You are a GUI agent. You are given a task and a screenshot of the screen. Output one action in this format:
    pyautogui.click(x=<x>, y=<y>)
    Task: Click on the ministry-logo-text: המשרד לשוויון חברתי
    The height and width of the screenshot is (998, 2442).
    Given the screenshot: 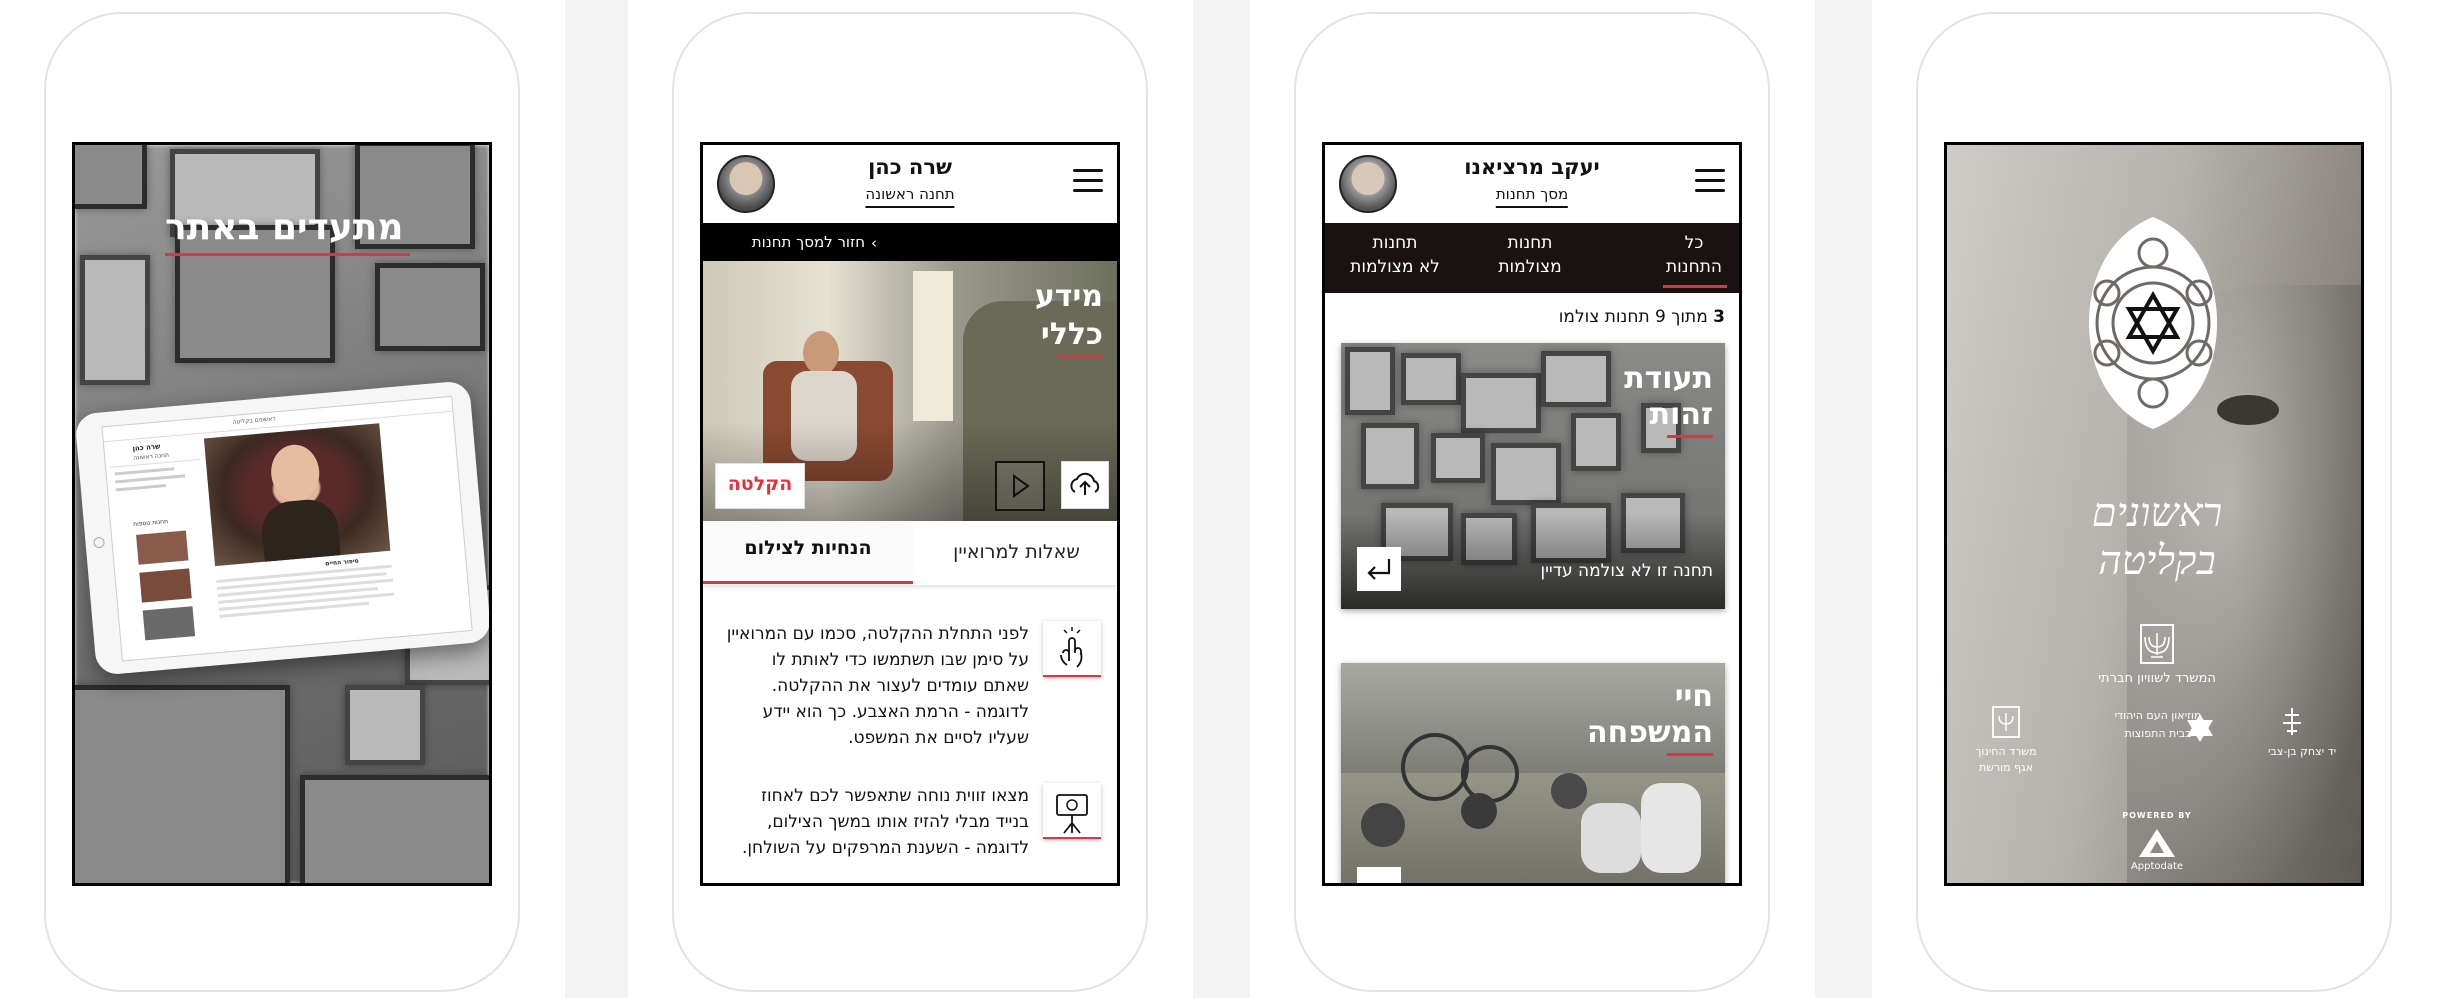 What is the action you would take?
    pyautogui.click(x=2157, y=678)
    